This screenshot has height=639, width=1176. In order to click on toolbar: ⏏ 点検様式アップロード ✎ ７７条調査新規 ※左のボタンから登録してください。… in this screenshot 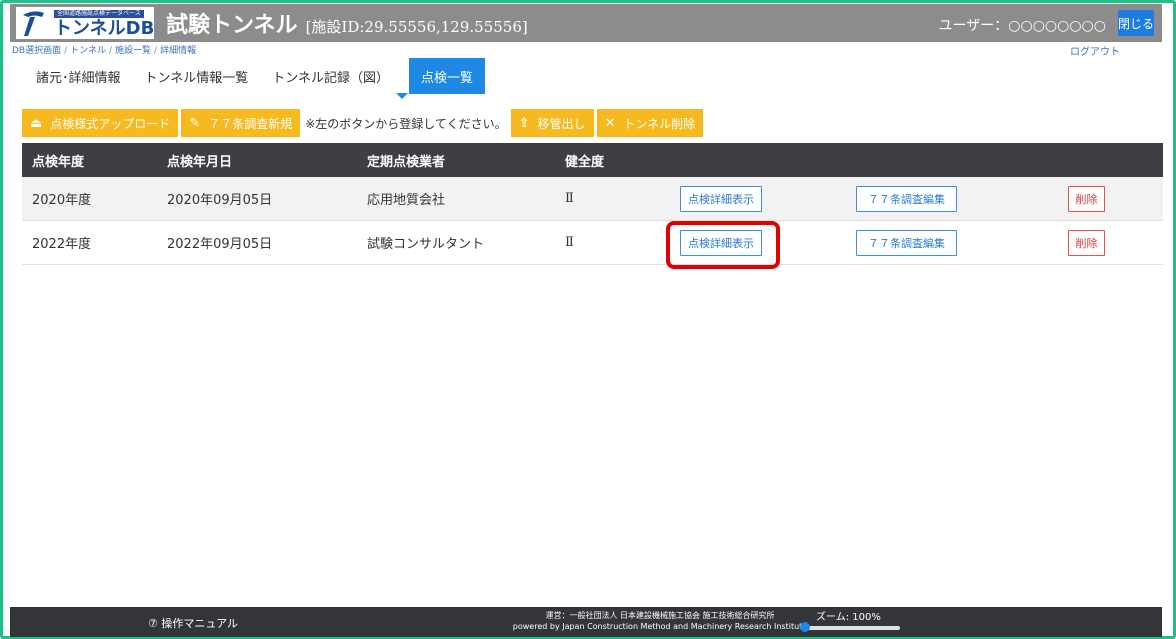, I will do `click(364, 123)`.